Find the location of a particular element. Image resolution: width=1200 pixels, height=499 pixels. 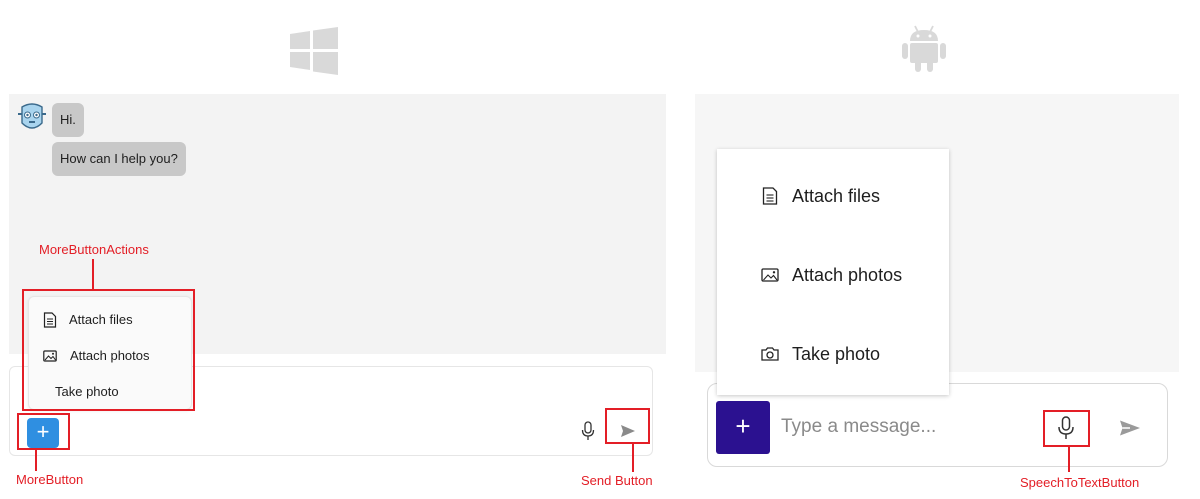

menu-item-take-photo: Take photo is located at coordinates (833, 354).